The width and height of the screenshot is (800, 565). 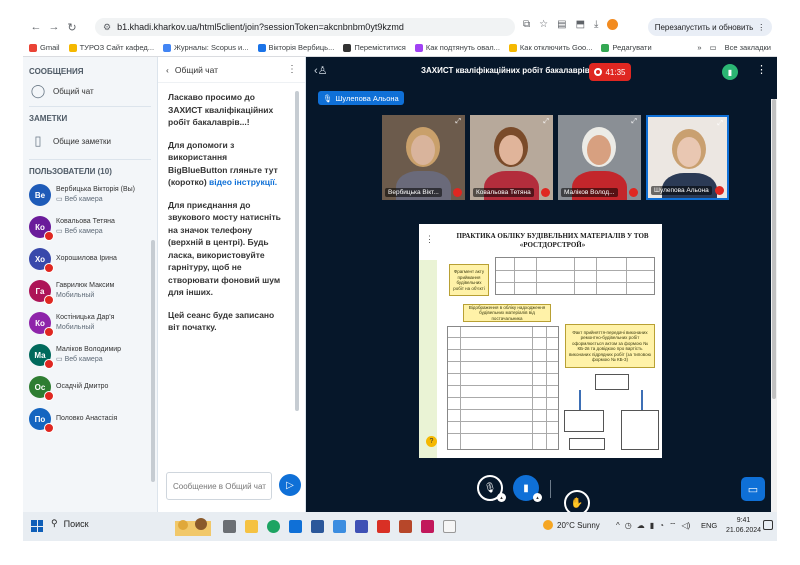 What do you see at coordinates (85, 291) in the screenshot?
I see `user-text: Гаврилюк Максим Мобильный` at bounding box center [85, 291].